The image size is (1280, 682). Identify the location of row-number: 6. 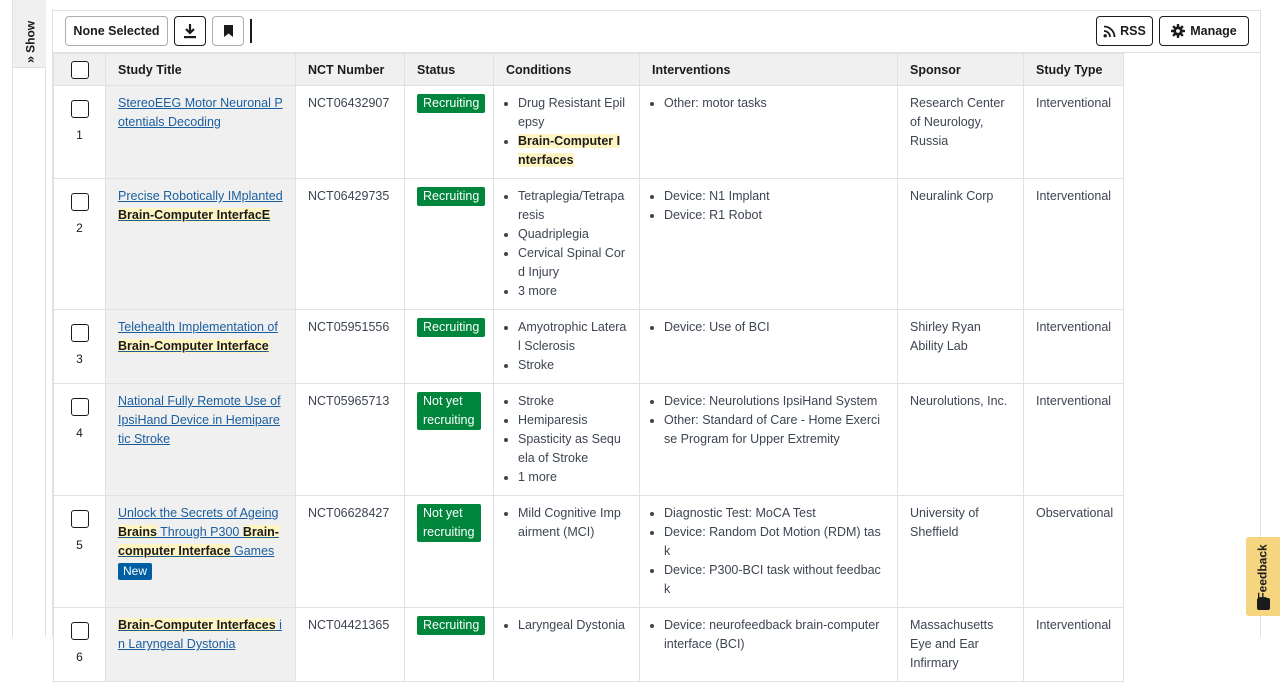
(79, 657).